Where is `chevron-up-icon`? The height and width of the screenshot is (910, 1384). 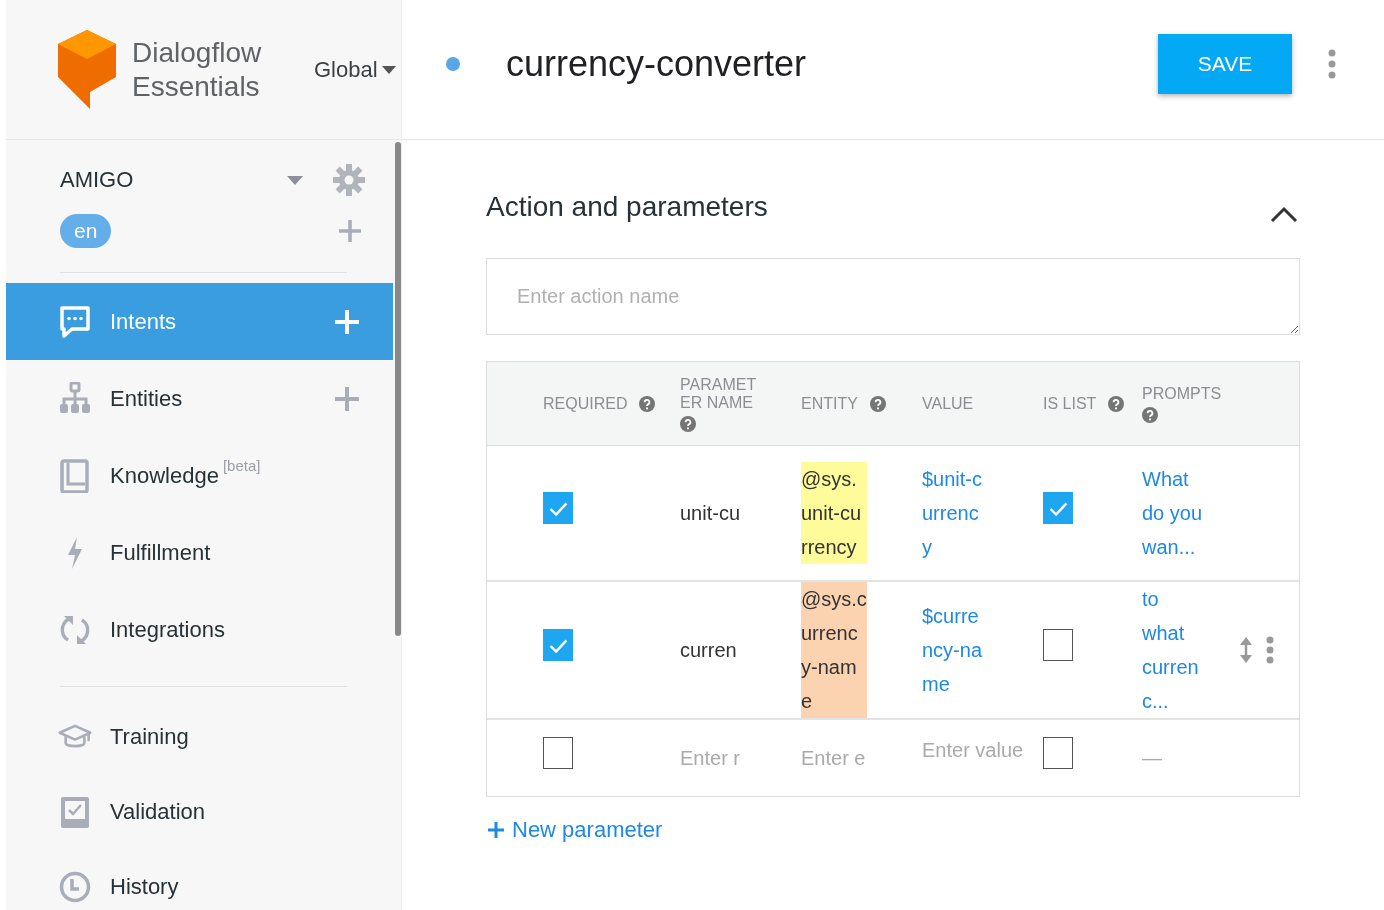 chevron-up-icon is located at coordinates (1284, 214).